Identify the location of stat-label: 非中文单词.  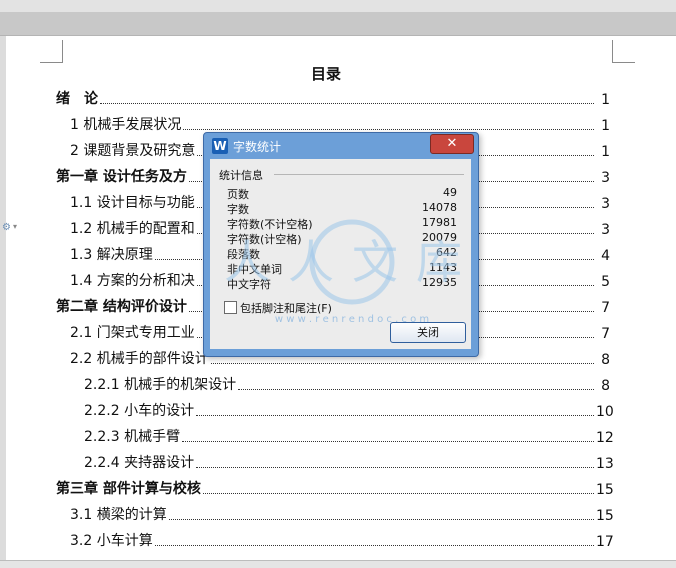
(254, 269).